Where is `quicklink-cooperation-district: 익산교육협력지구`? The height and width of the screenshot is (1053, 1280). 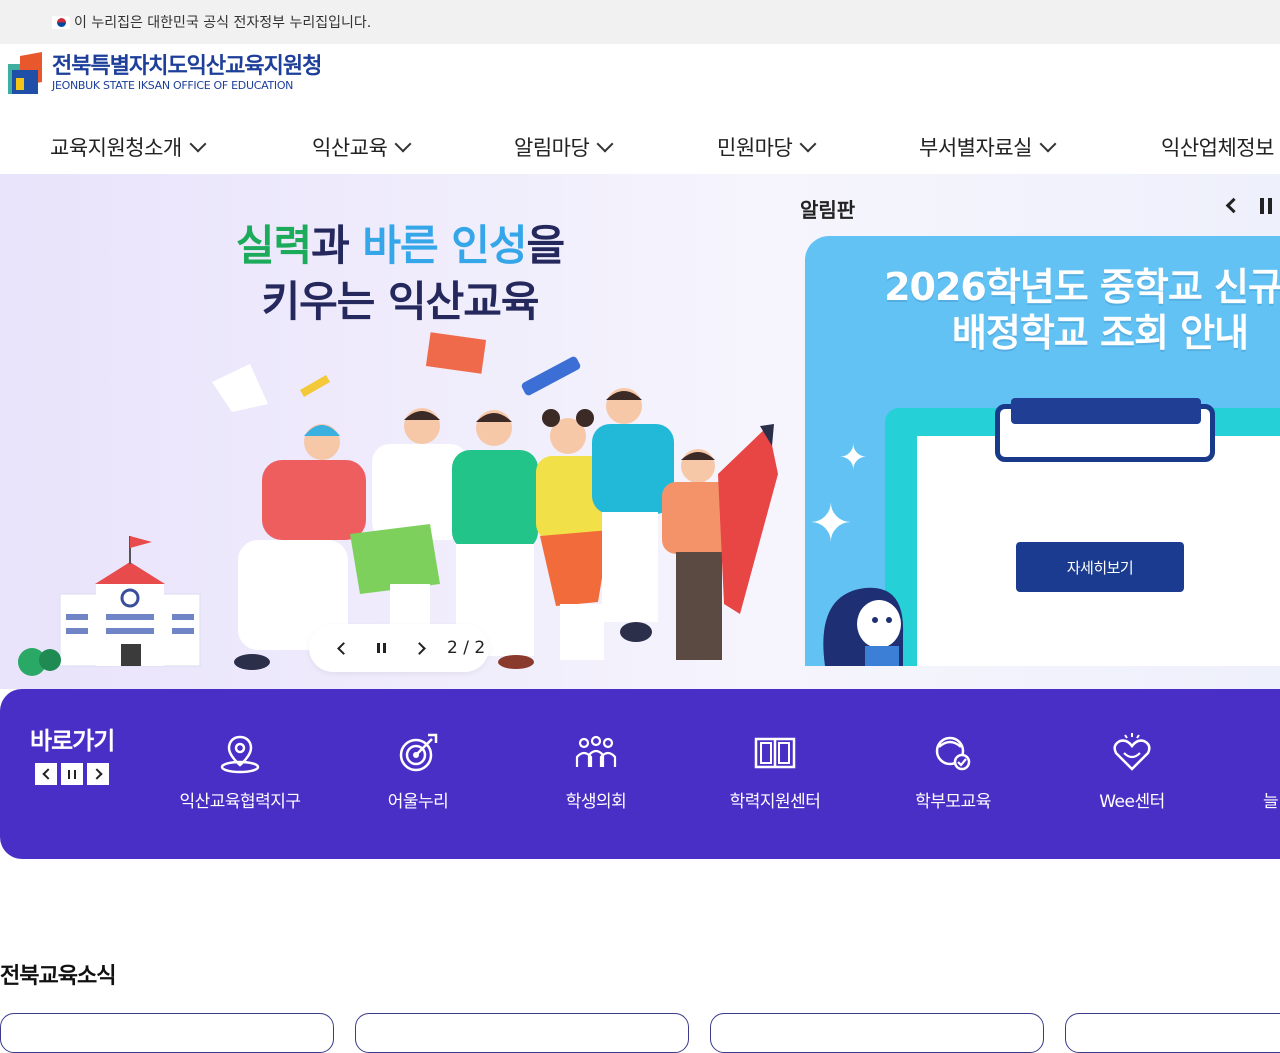
quicklink-cooperation-district: 익산교육협력지구 is located at coordinates (240, 771).